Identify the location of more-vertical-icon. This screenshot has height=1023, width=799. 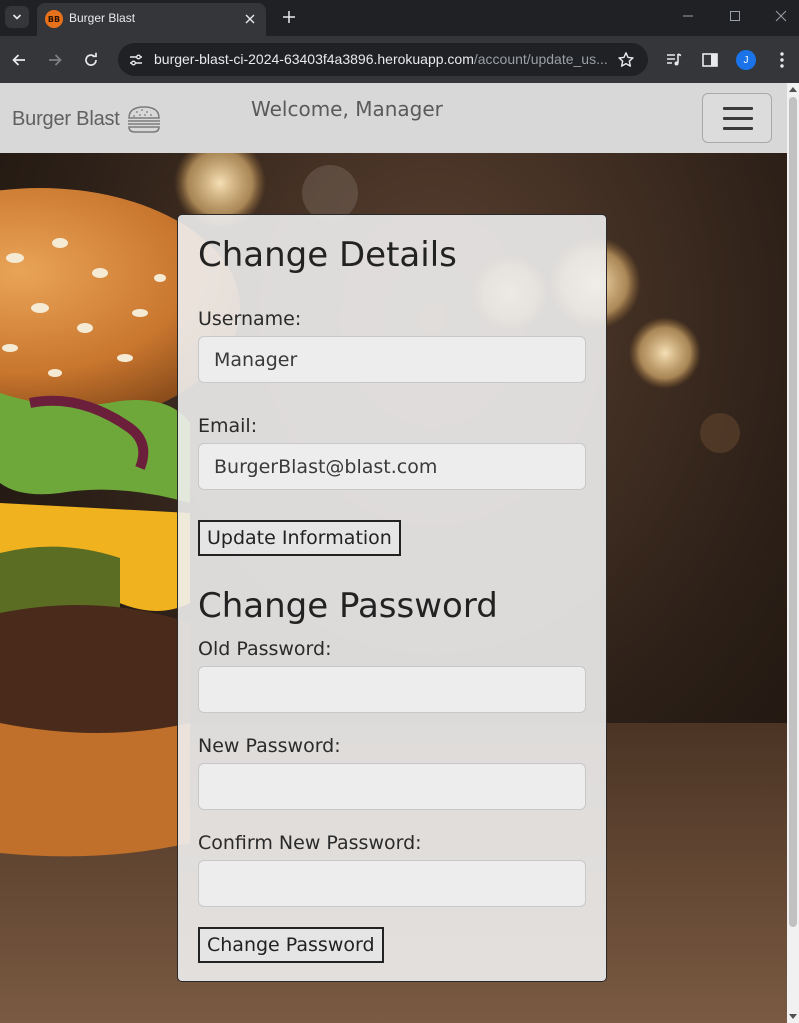
(782, 60).